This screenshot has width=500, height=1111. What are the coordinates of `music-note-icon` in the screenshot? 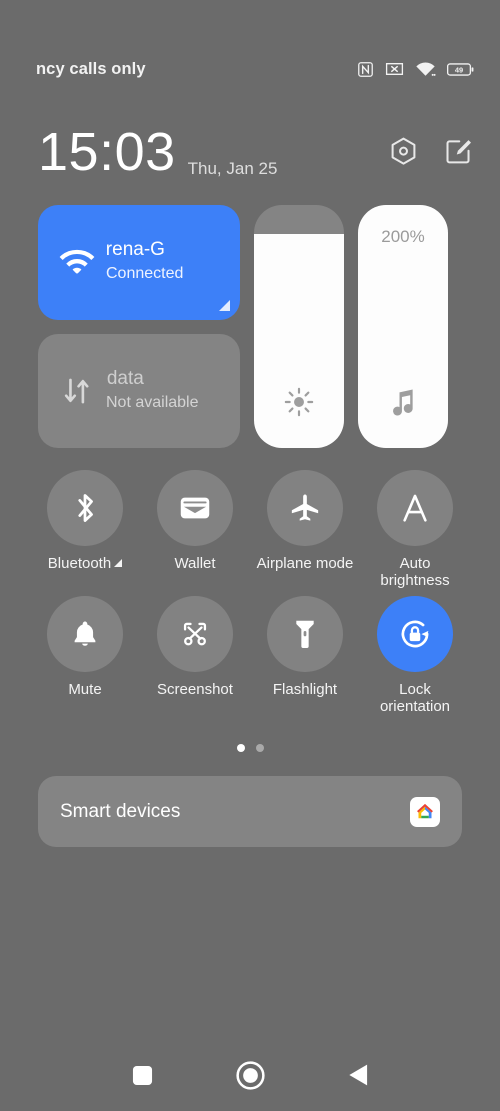 It's located at (403, 405).